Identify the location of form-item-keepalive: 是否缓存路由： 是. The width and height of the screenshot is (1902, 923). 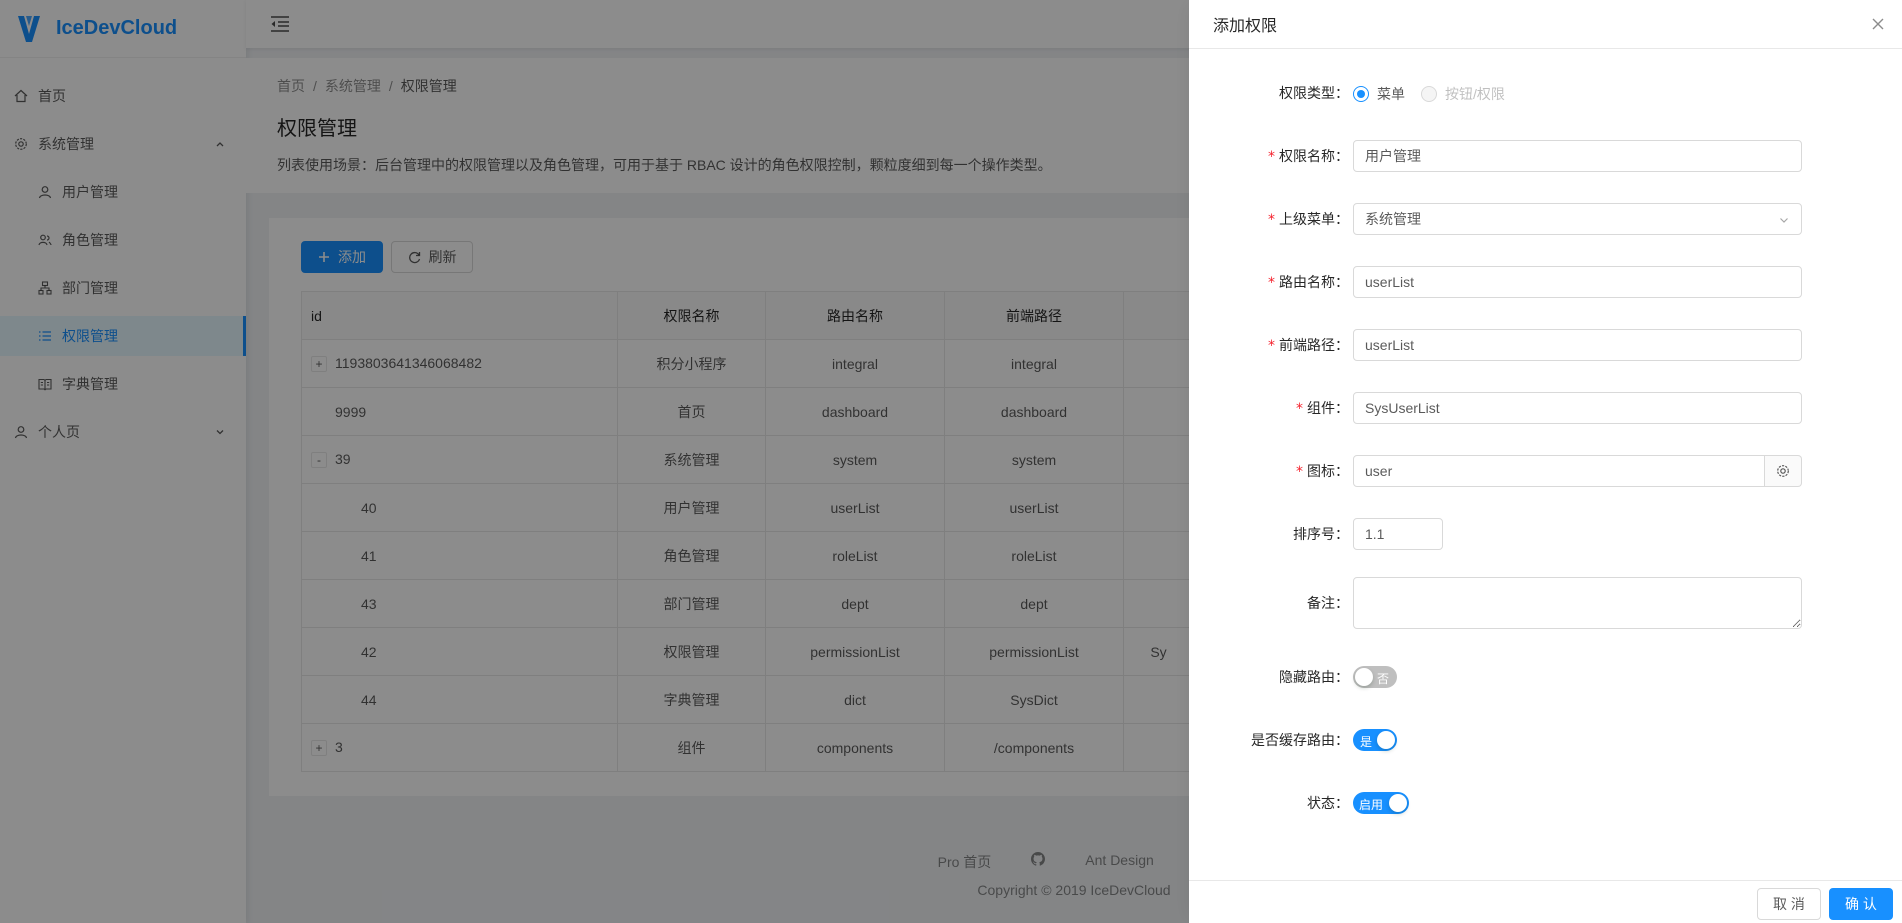
(1545, 740).